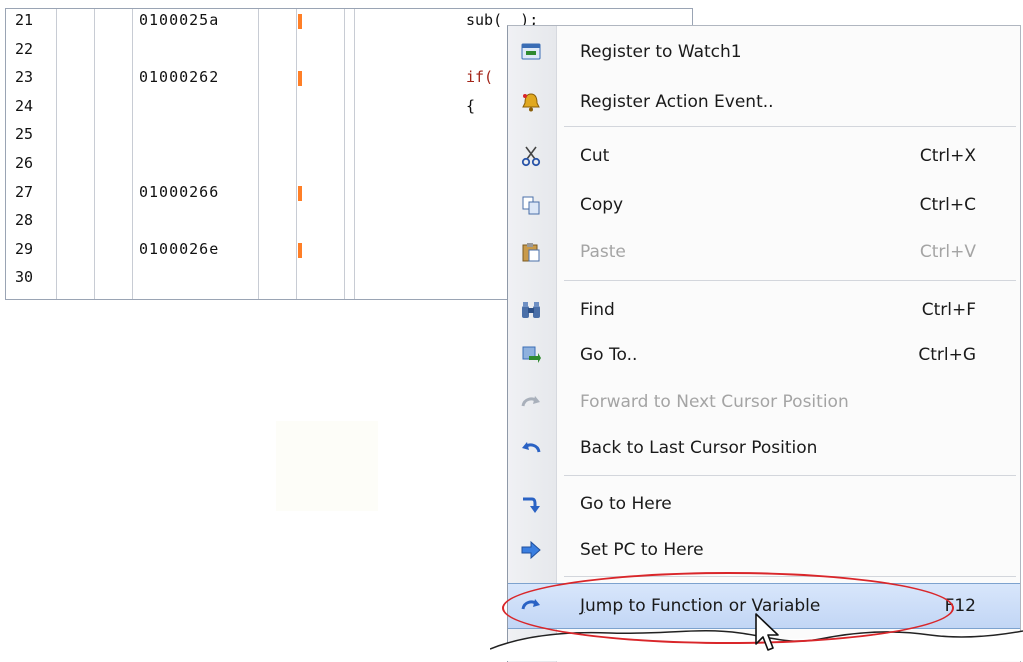  Describe the element at coordinates (677, 102) in the screenshot. I see `menu-item-label: Register Action Event..` at that location.